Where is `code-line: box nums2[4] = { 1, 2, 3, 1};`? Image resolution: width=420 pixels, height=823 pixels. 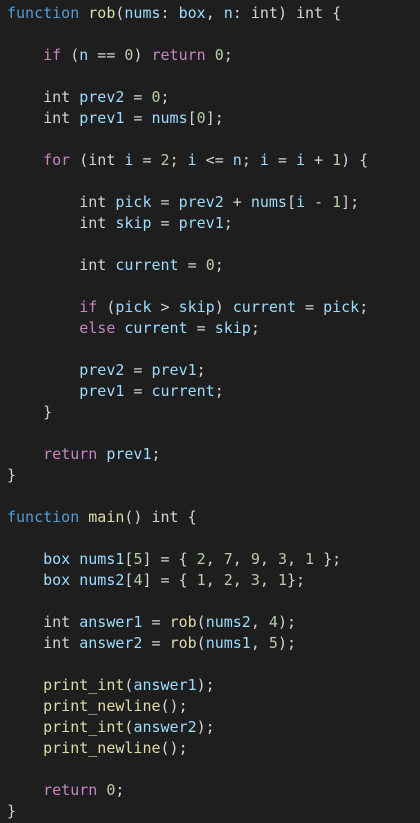
code-line: box nums2[4] = { 1, 2, 3, 1}; is located at coordinates (210, 580).